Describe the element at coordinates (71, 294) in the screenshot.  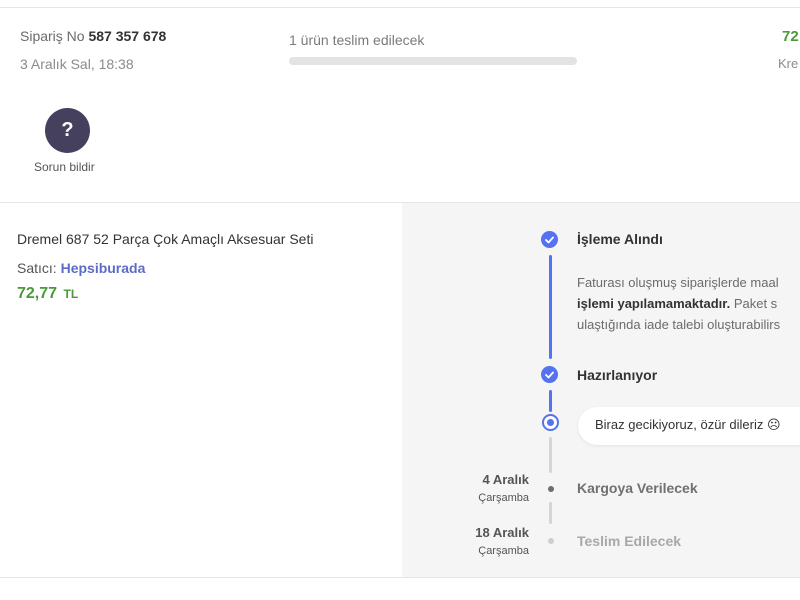
I see `product-price-currency: TL` at that location.